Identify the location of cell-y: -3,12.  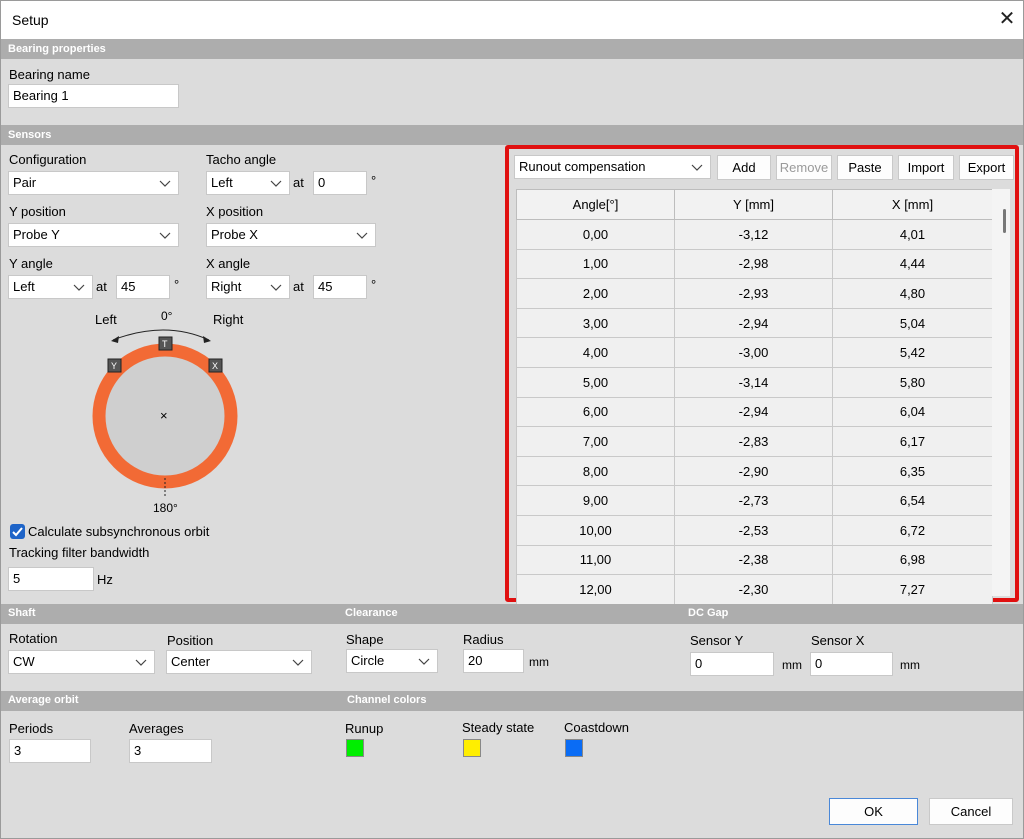
(753, 234).